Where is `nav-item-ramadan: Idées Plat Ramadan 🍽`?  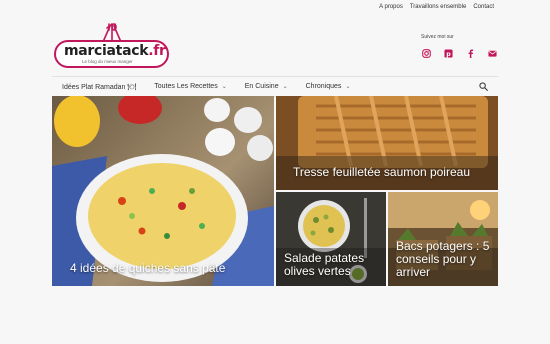 nav-item-ramadan: Idées Plat Ramadan 🍽 is located at coordinates (98, 87).